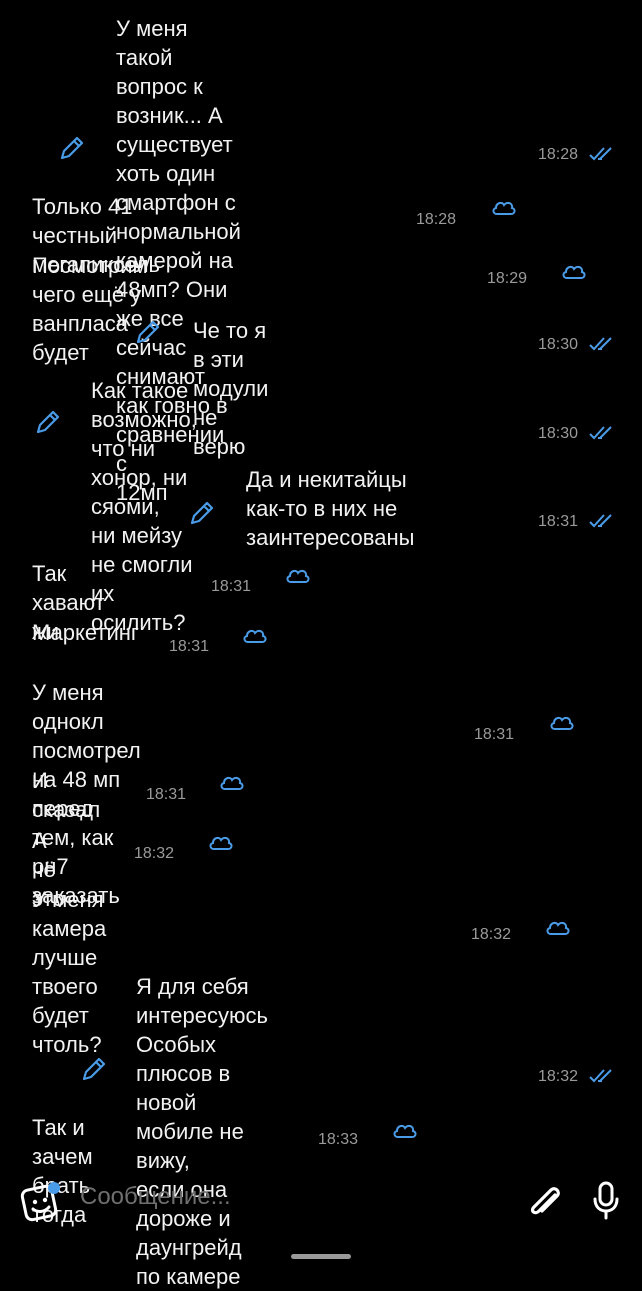 Image resolution: width=642 pixels, height=1291 pixels. I want to click on paperclip-icon, so click(545, 1199).